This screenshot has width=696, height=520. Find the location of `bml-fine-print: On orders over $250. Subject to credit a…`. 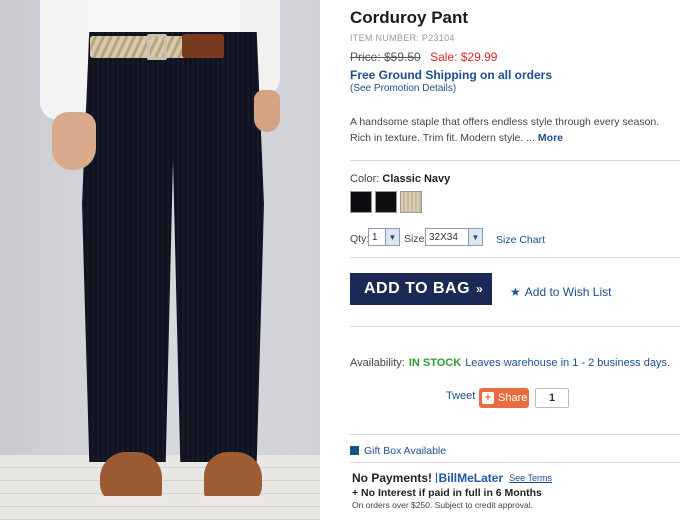

bml-fine-print: On orders over $250. Subject to credit a… is located at coordinates (442, 505).